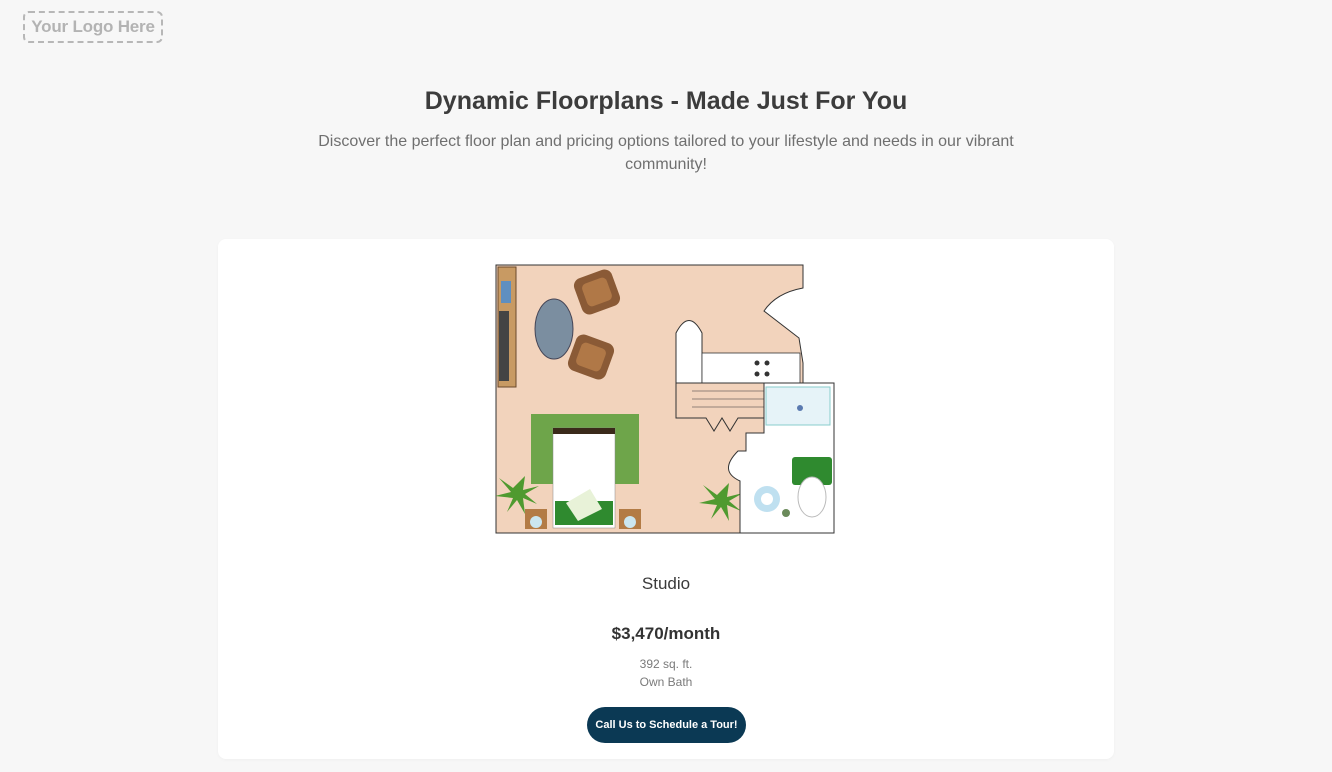 The image size is (1332, 772). What do you see at coordinates (666, 101) in the screenshot?
I see `page-title: Dynamic Floorplans - Made Just For You` at bounding box center [666, 101].